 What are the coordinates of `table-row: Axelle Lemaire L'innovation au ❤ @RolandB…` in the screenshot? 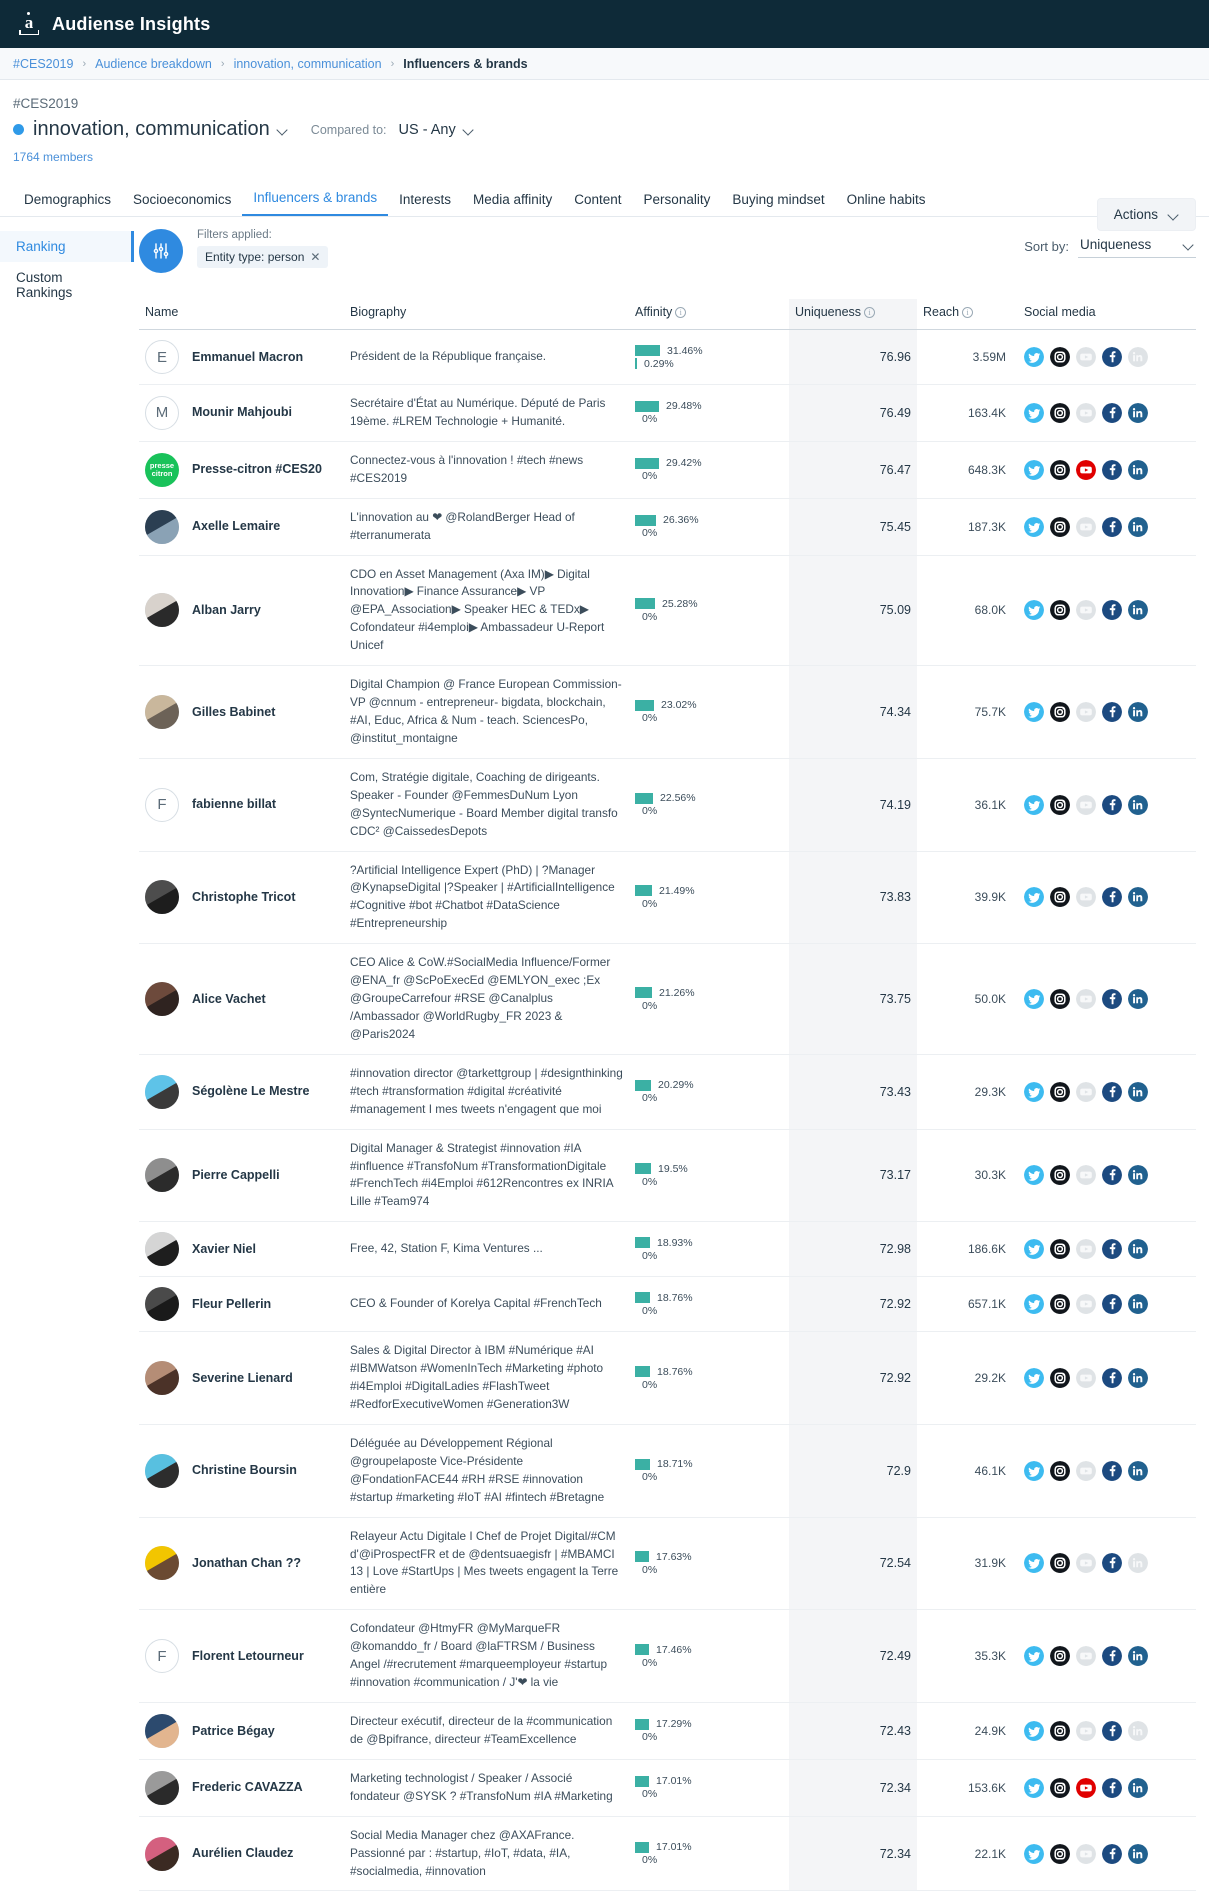 It's located at (667, 527).